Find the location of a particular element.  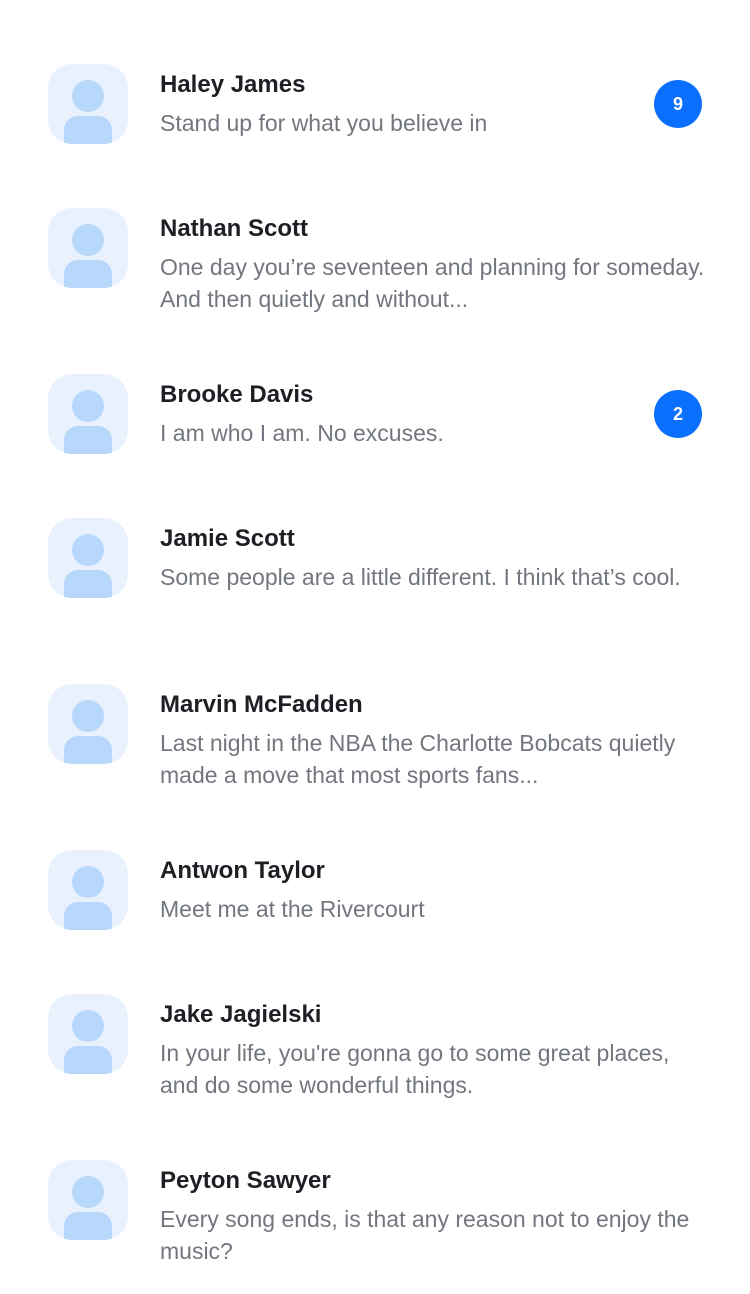

unread-count-badge: 9 is located at coordinates (678, 104).